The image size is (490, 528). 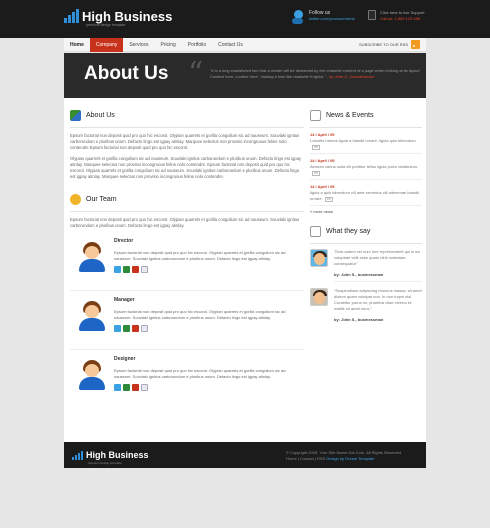 I want to click on phone-icon, so click(x=372, y=15).